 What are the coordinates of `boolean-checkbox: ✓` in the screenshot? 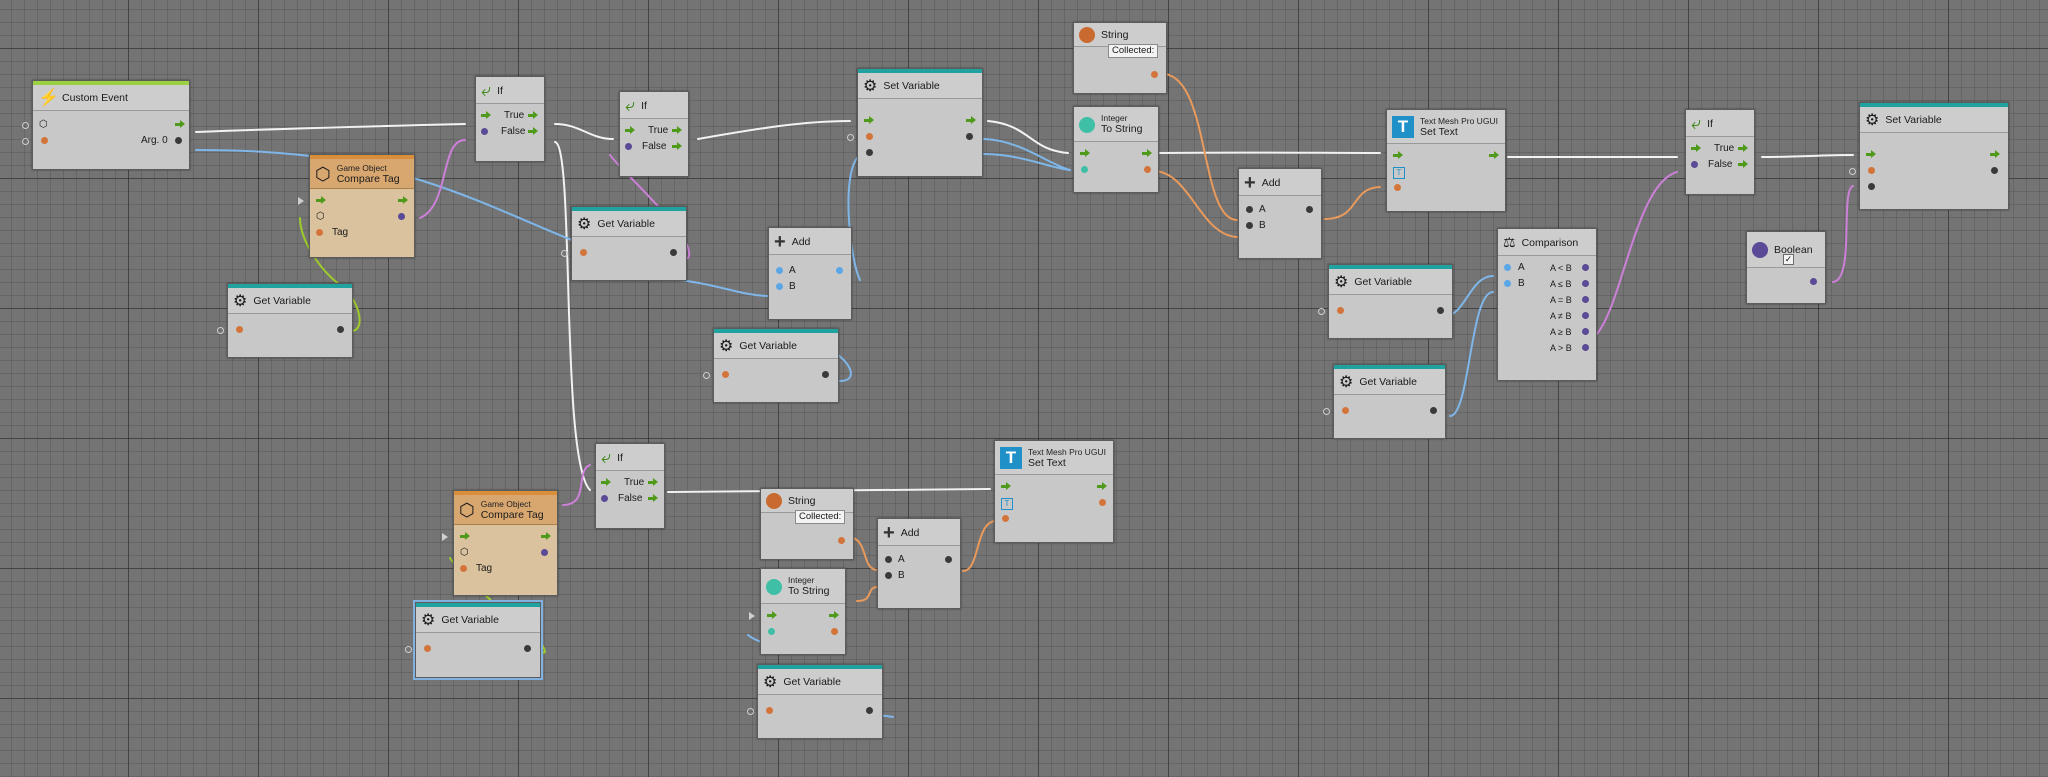 It's located at (1788, 259).